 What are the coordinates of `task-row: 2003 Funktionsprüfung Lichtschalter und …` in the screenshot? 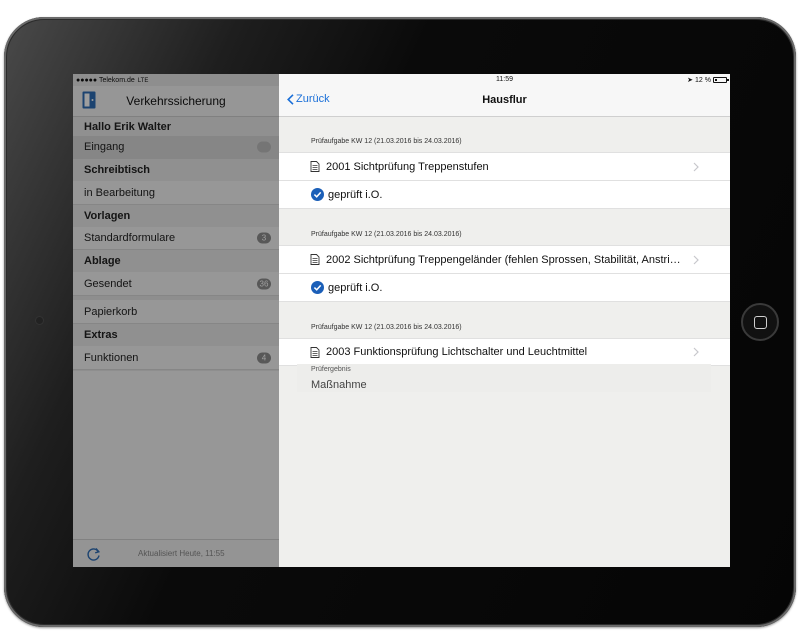 It's located at (504, 352).